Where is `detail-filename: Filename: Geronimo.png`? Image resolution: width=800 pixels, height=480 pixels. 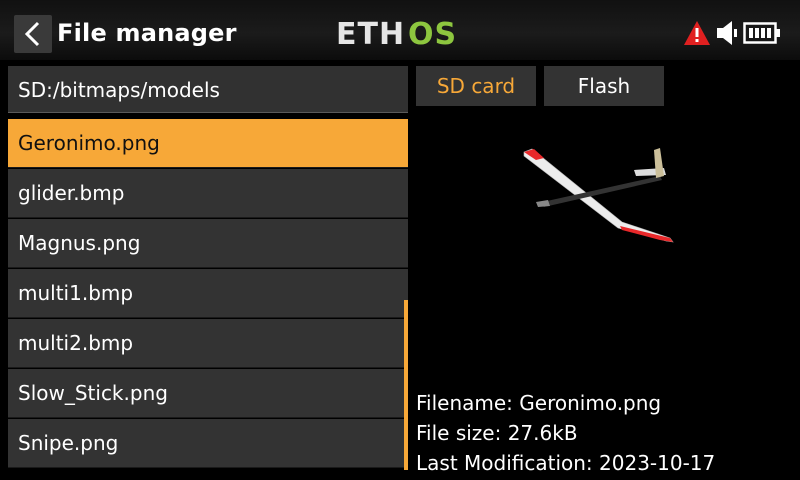 detail-filename: Filename: Geronimo.png is located at coordinates (539, 403).